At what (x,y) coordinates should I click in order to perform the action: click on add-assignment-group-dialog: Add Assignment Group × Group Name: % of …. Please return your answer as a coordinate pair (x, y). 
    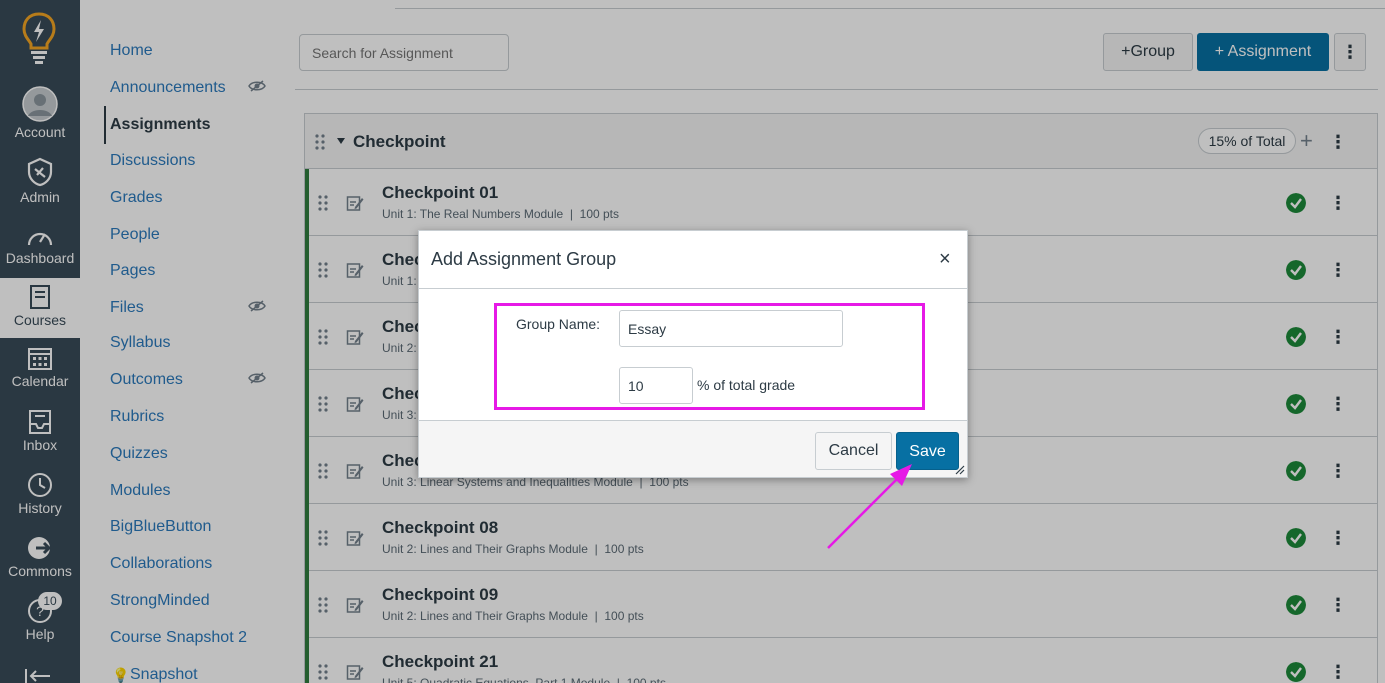
    Looking at the image, I should click on (693, 354).